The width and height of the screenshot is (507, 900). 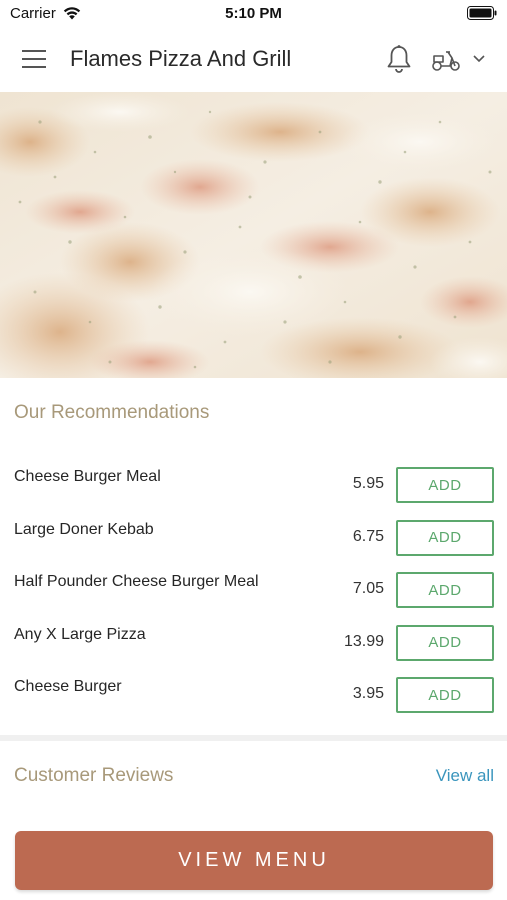 I want to click on nav-bar: Flames Pizza And Grill, so click(x=253, y=60).